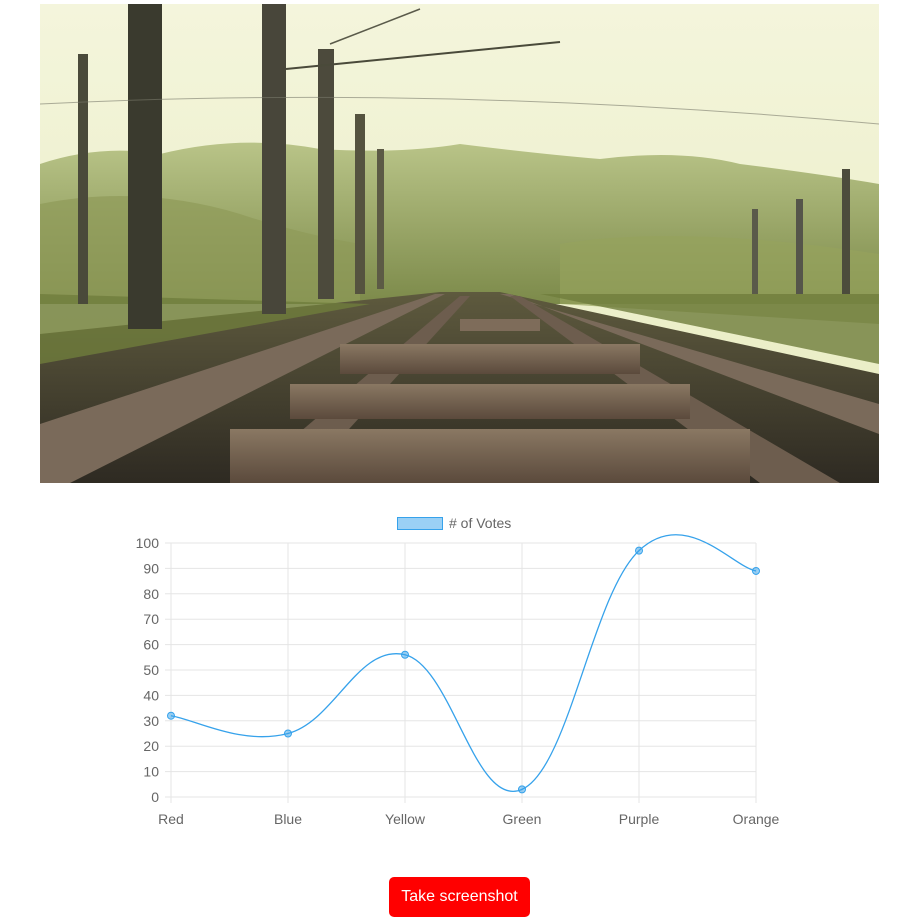  I want to click on x-tick-label: Orange, so click(756, 819).